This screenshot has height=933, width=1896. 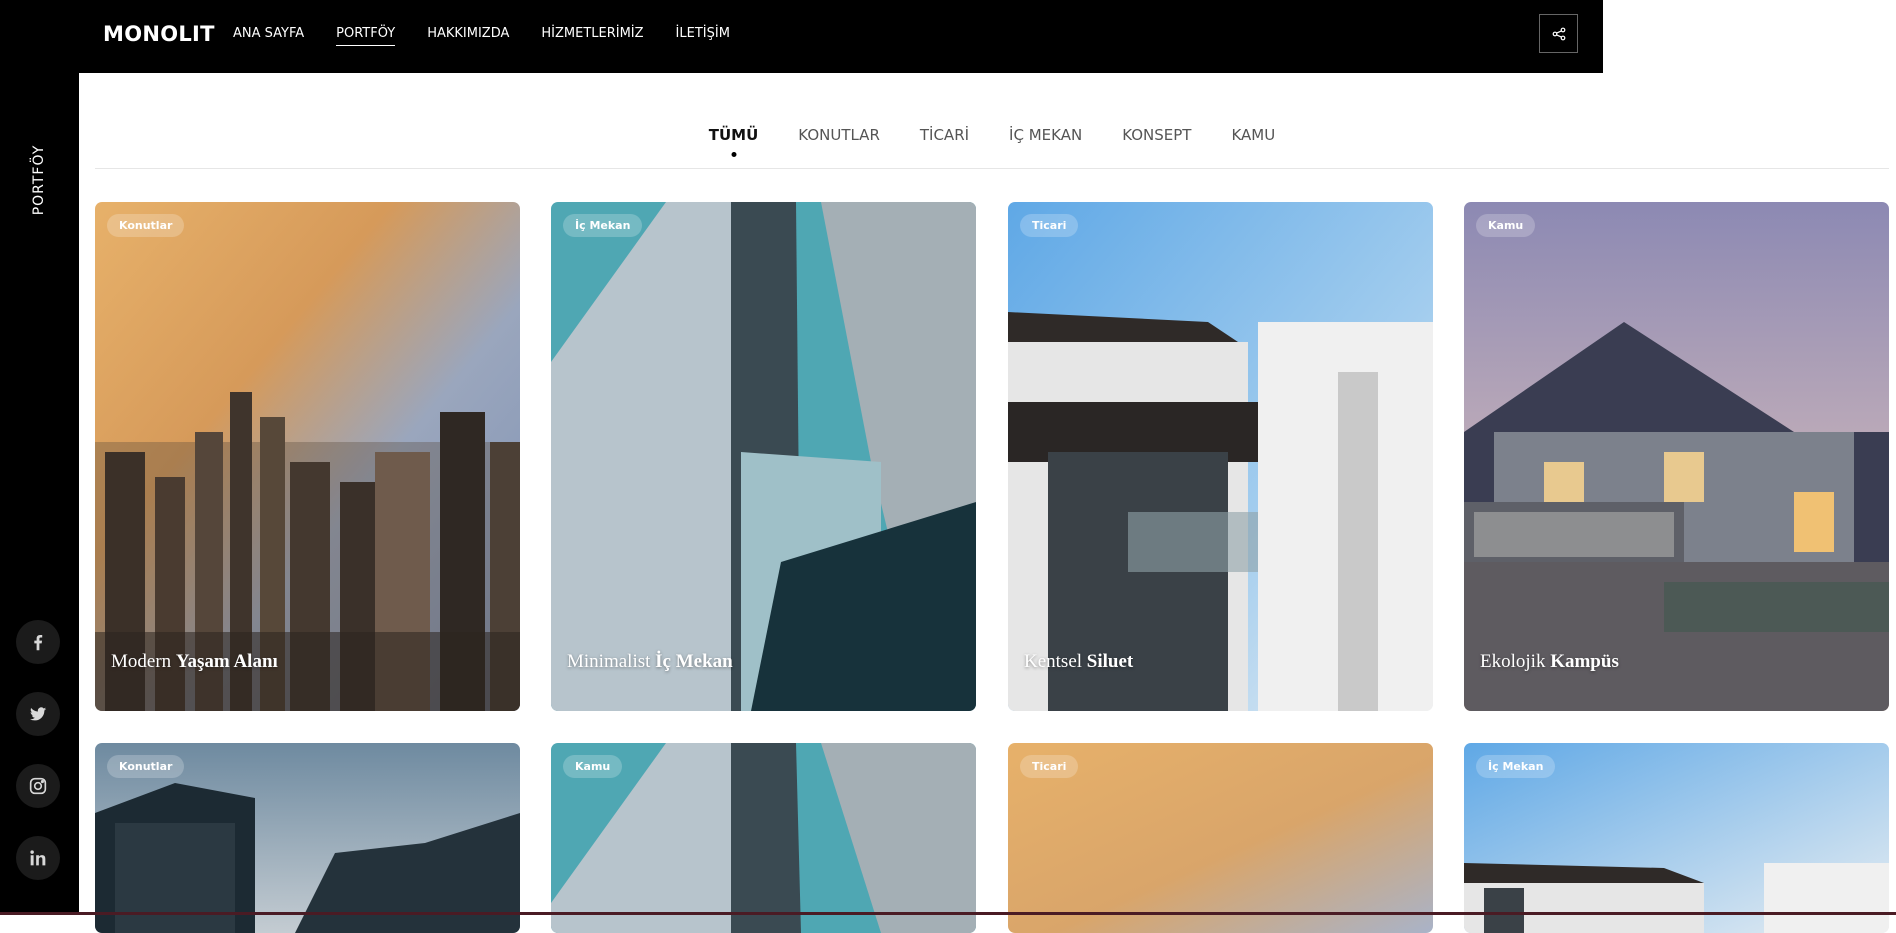 I want to click on linkedin-link, so click(x=38, y=858).